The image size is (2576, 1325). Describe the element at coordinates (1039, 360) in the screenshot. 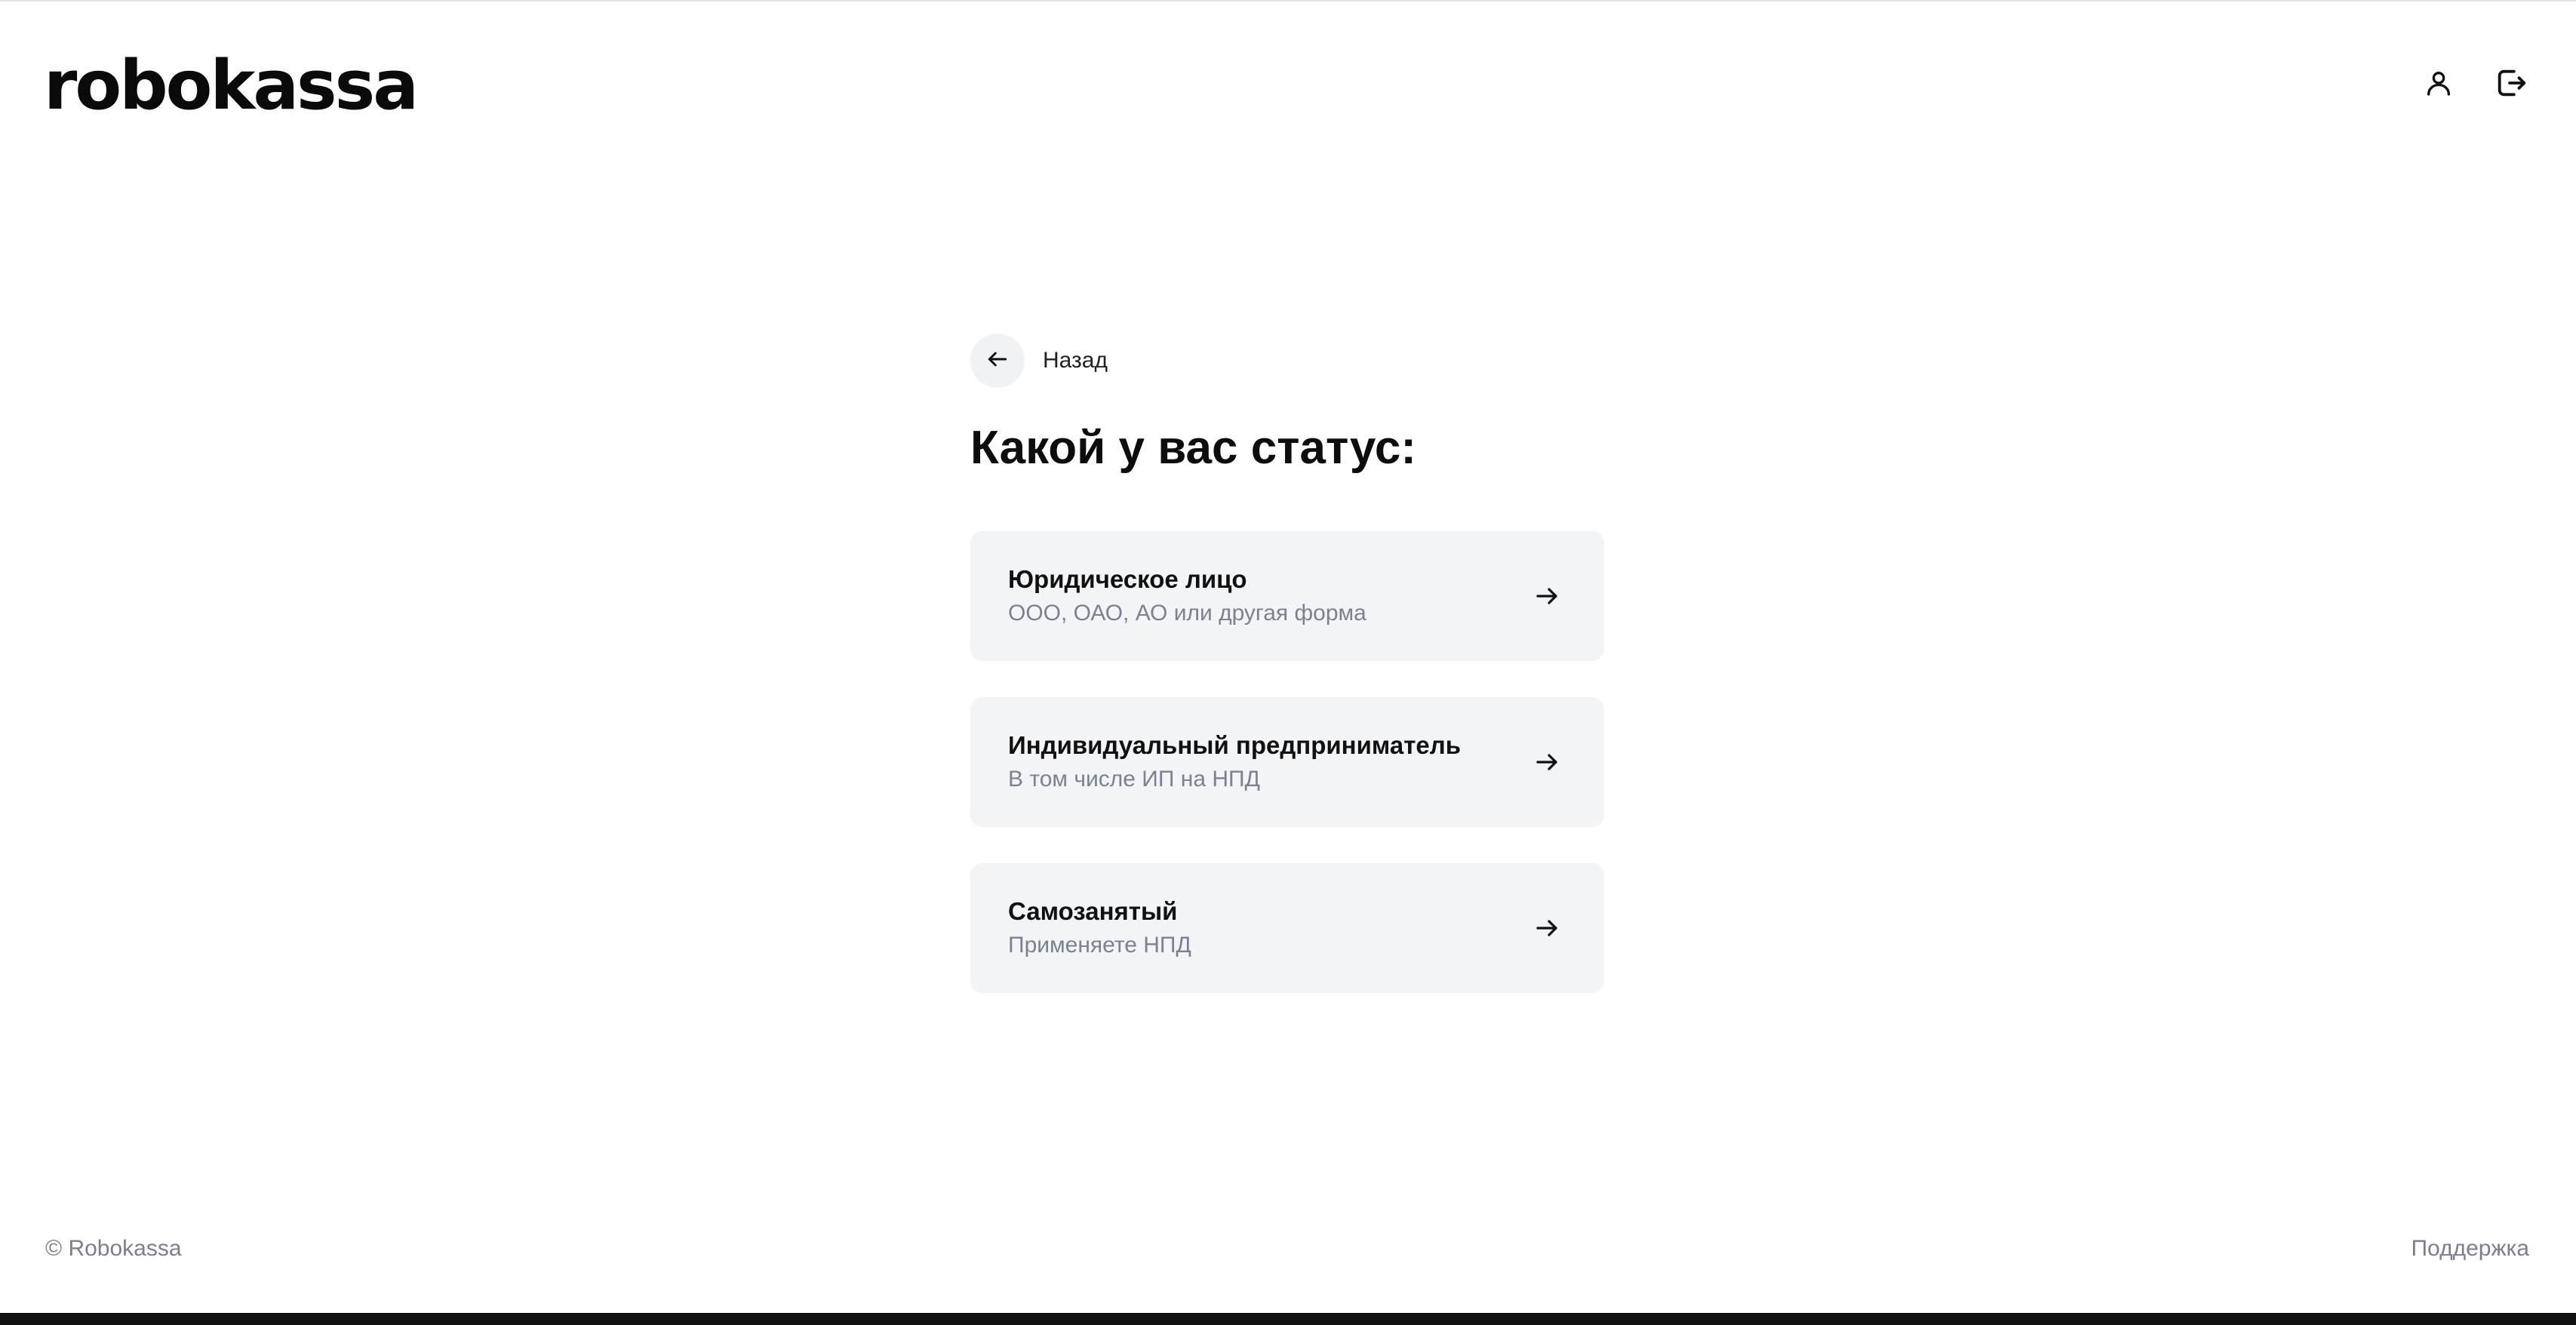

I see `back-button: Назад` at that location.